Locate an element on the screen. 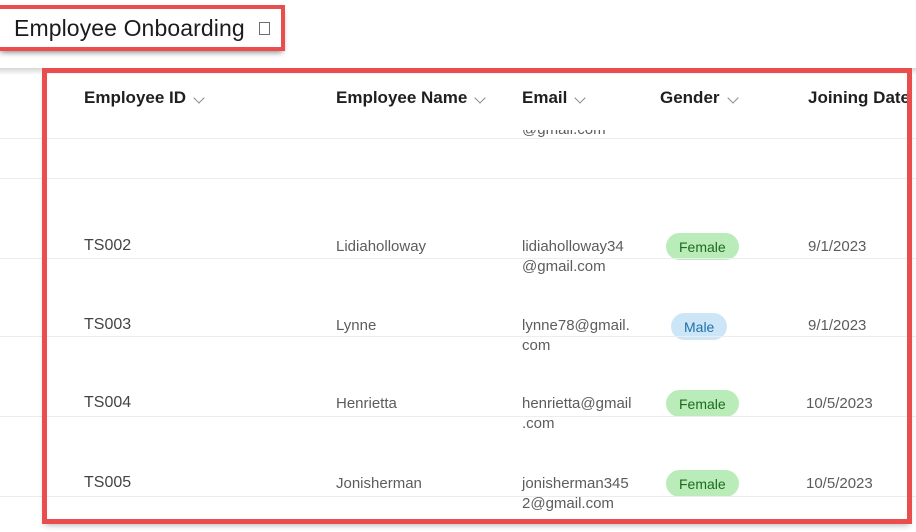 This screenshot has width=916, height=532. column-header-email: Email is located at coordinates (554, 98).